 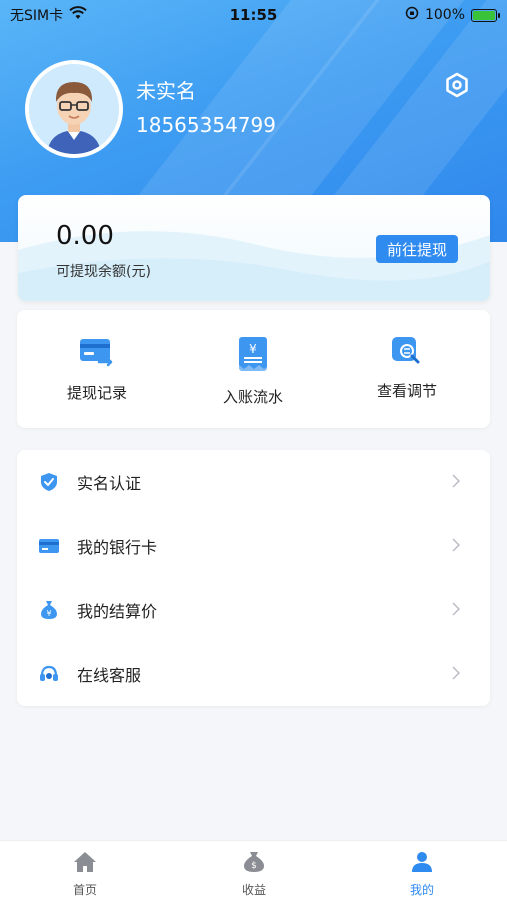 What do you see at coordinates (406, 391) in the screenshot?
I see `quick-action-label: 查看调节` at bounding box center [406, 391].